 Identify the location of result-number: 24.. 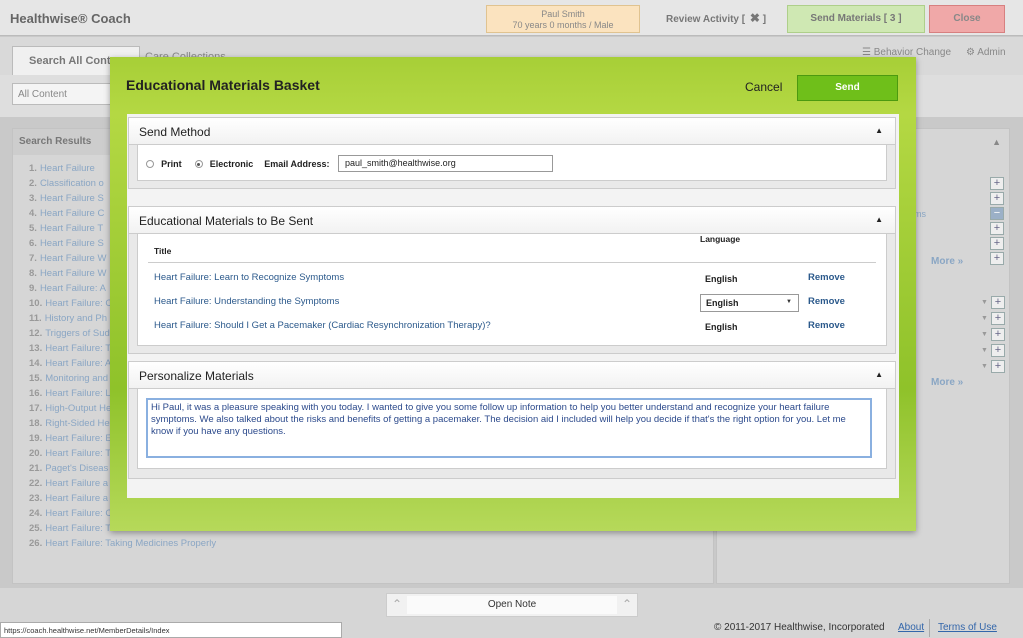
(36, 513).